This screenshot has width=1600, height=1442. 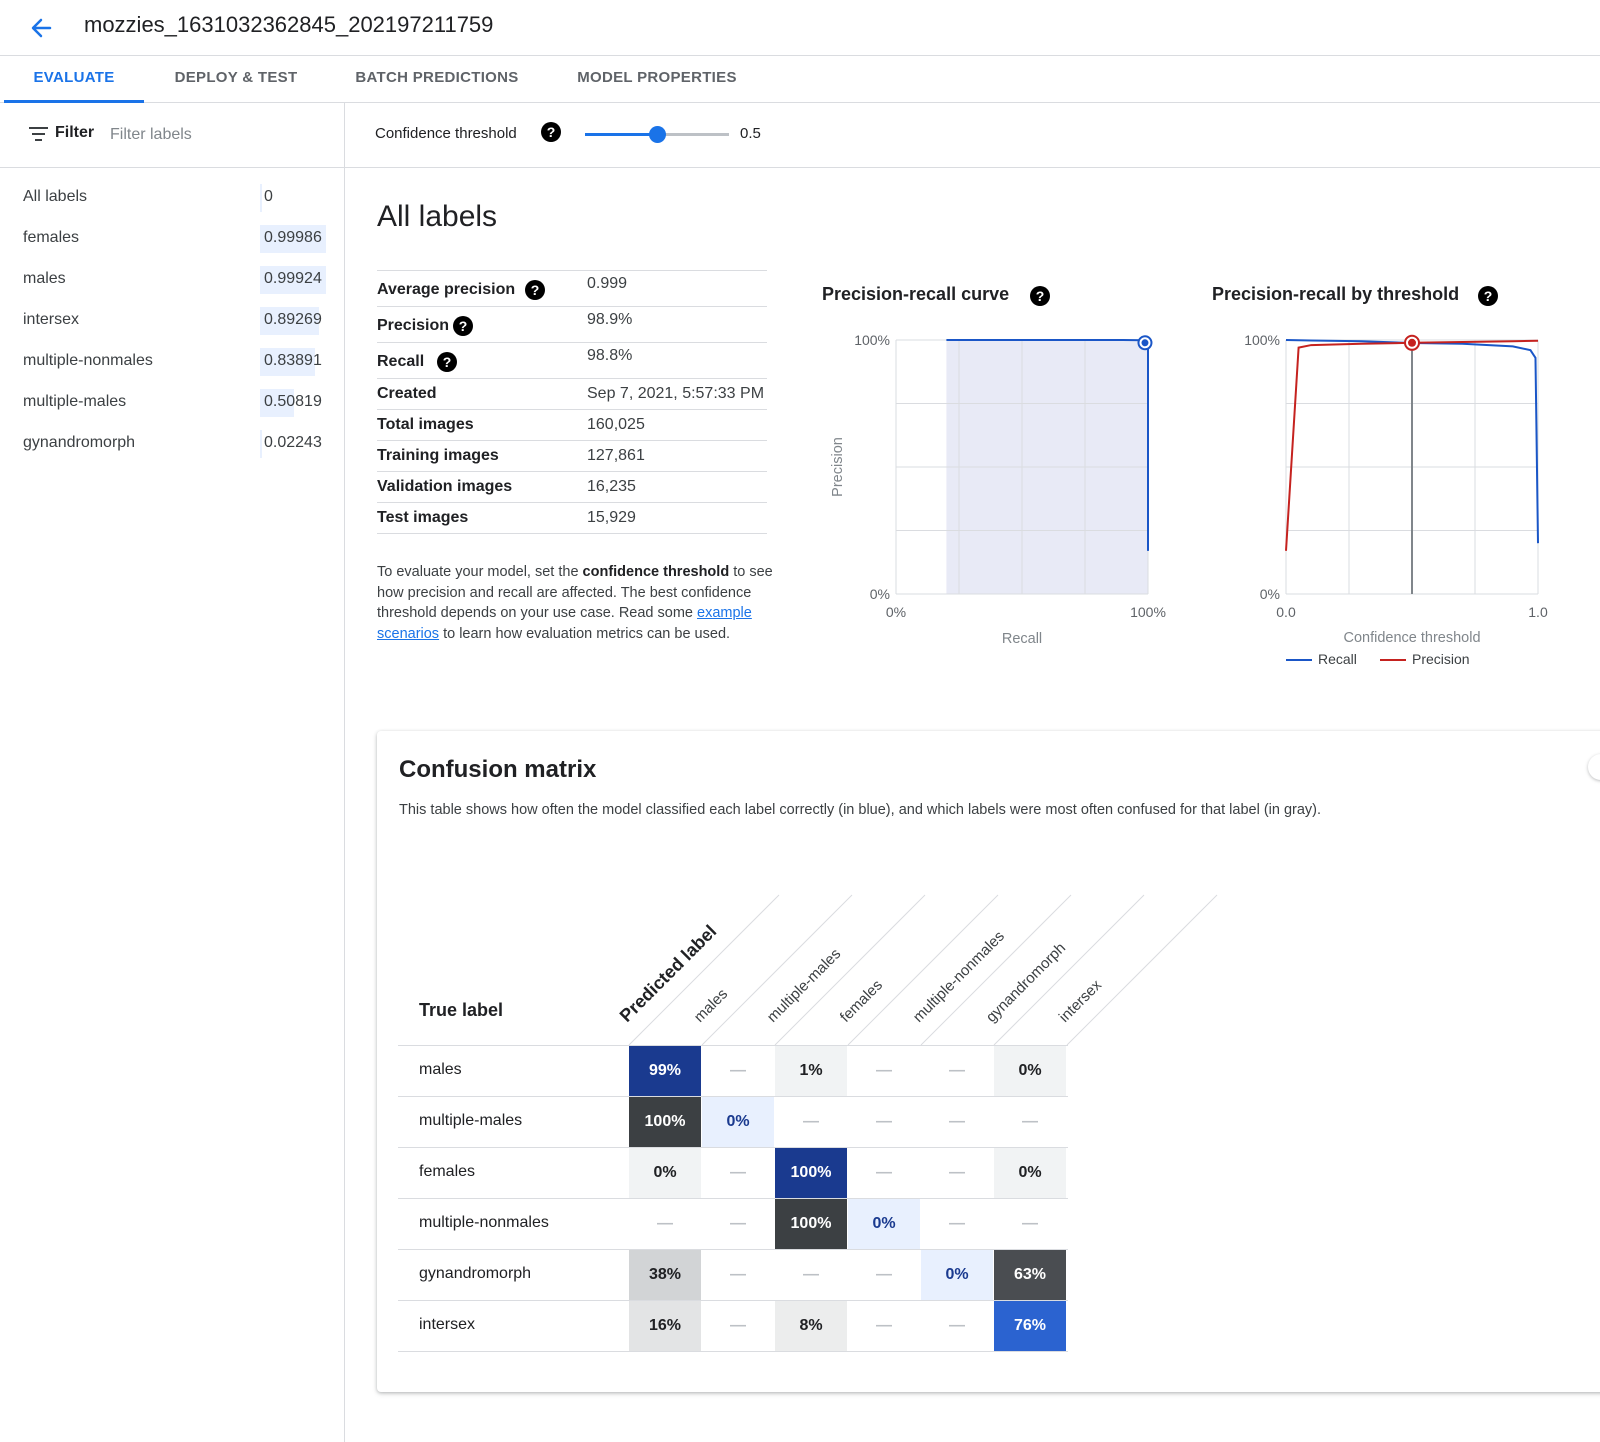 What do you see at coordinates (172, 198) in the screenshot?
I see `label-list-item: All labels 0` at bounding box center [172, 198].